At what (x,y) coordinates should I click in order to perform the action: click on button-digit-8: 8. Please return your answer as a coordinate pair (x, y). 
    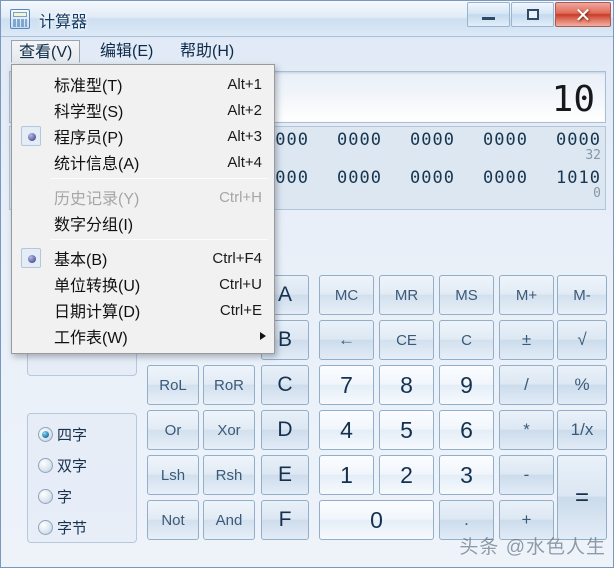
    Looking at the image, I should click on (406, 385).